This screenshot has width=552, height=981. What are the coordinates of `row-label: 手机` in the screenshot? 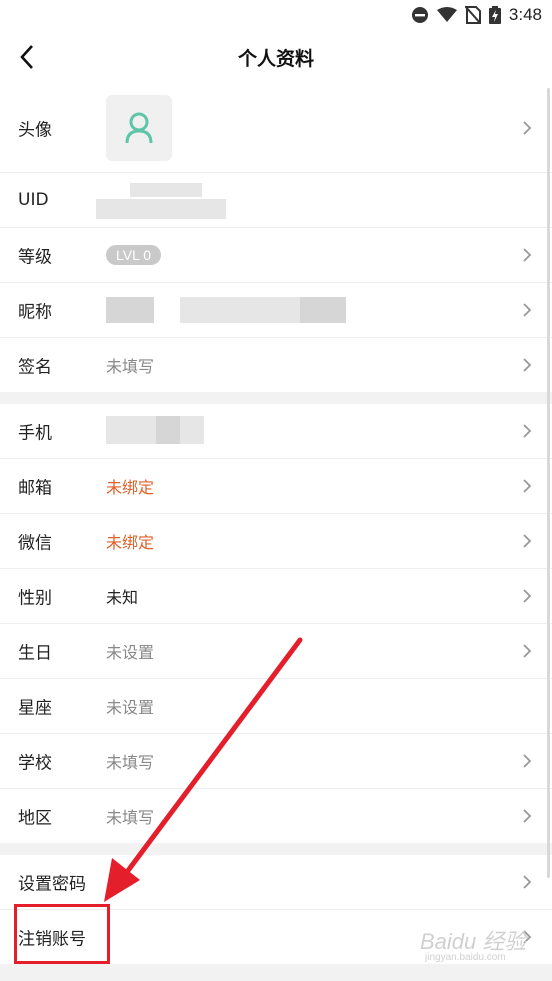 It's located at (35, 433).